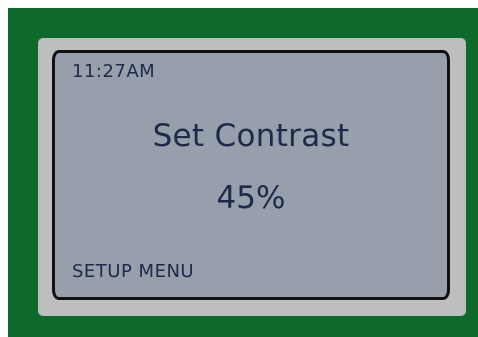  I want to click on setup-menu-label: SETUP MENU, so click(133, 271).